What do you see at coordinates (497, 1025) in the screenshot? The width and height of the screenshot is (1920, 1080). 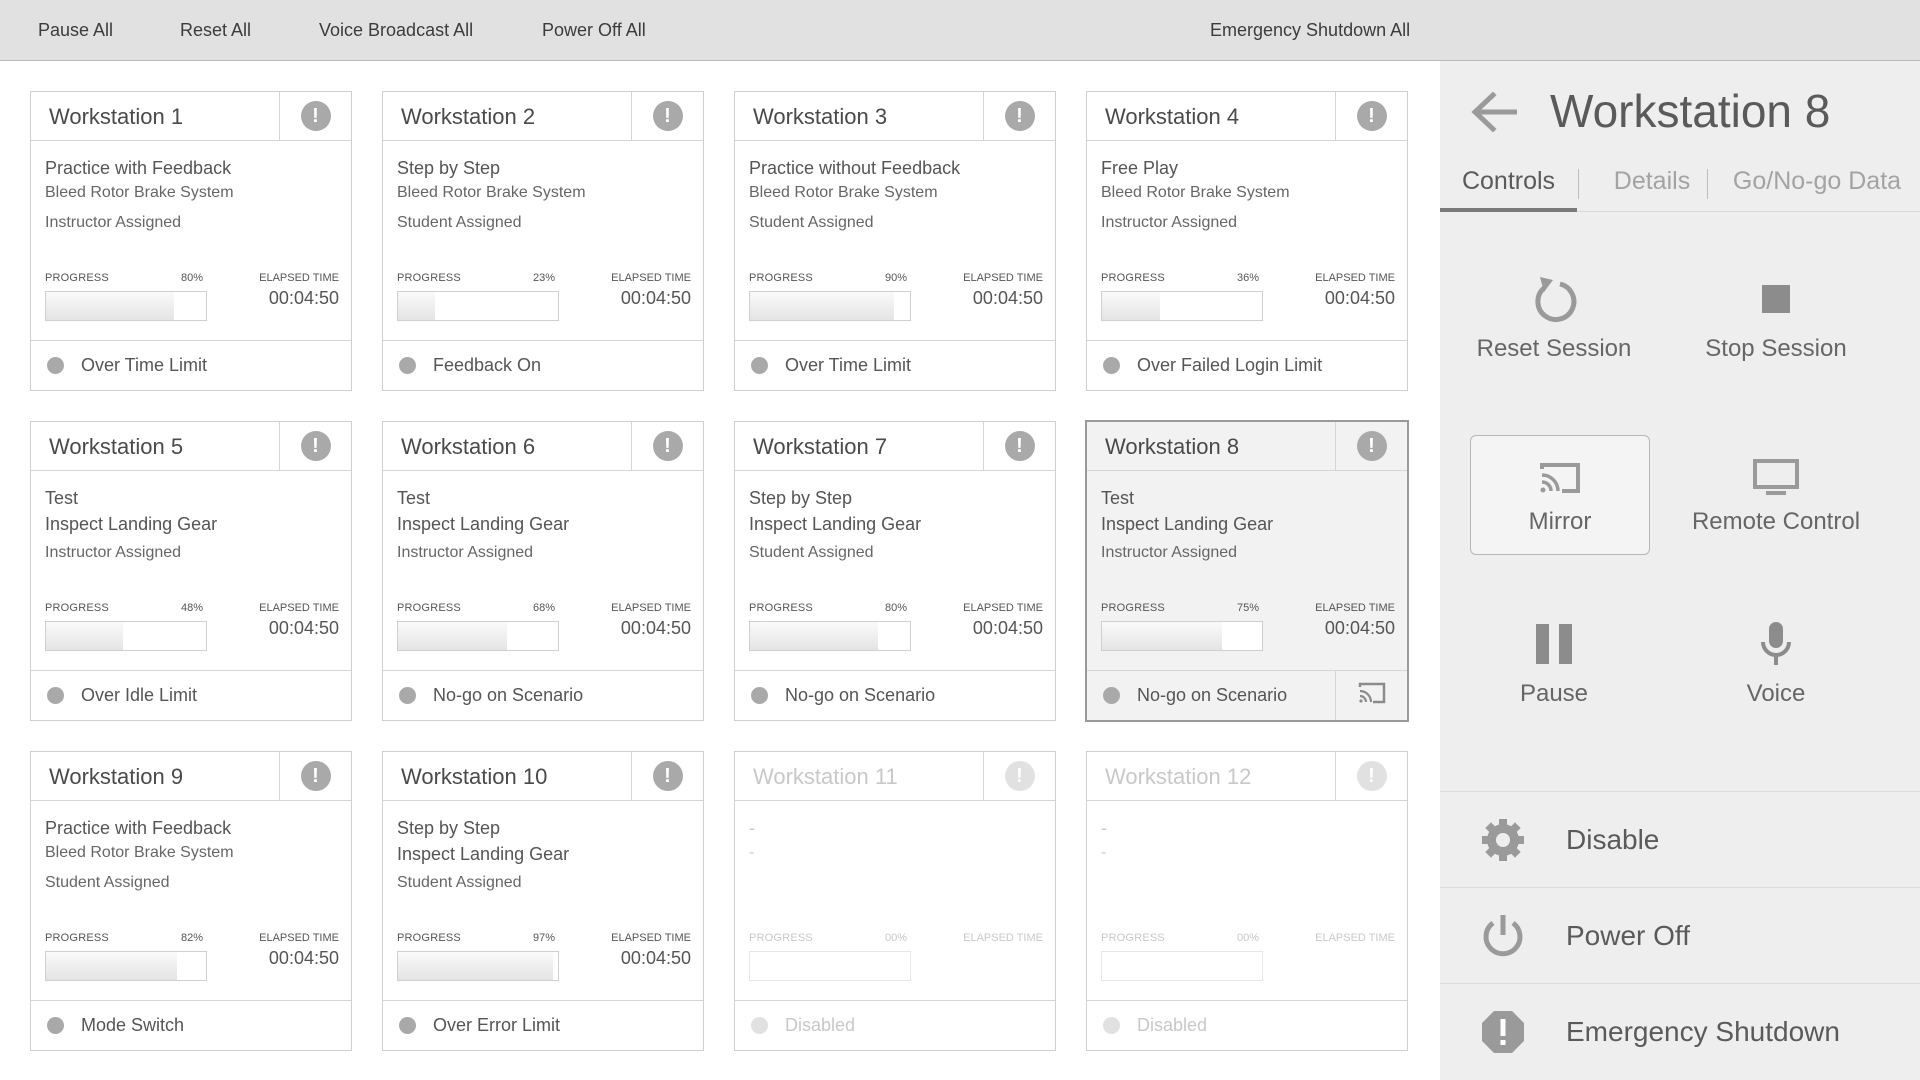 I see `status-text: Over Error Limit` at bounding box center [497, 1025].